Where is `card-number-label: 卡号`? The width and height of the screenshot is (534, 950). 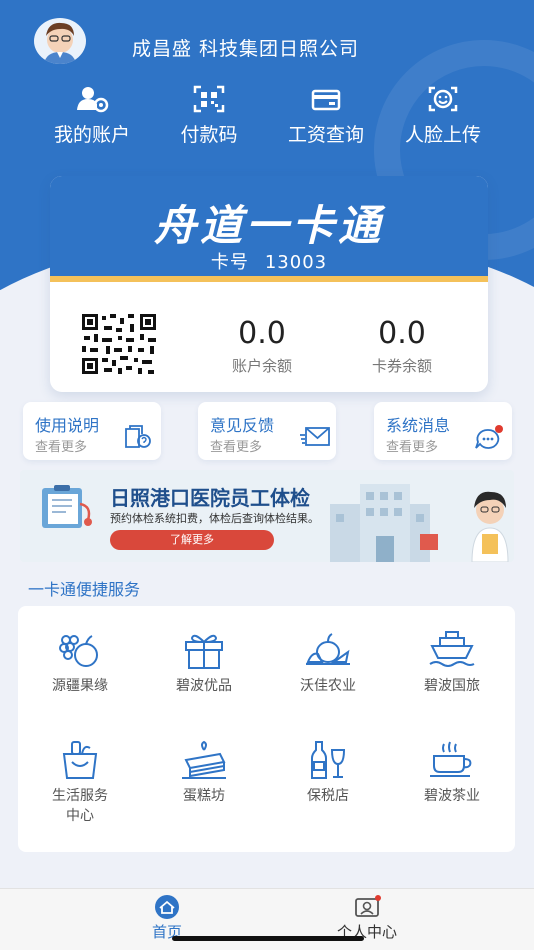
card-number-label: 卡号 is located at coordinates (229, 262).